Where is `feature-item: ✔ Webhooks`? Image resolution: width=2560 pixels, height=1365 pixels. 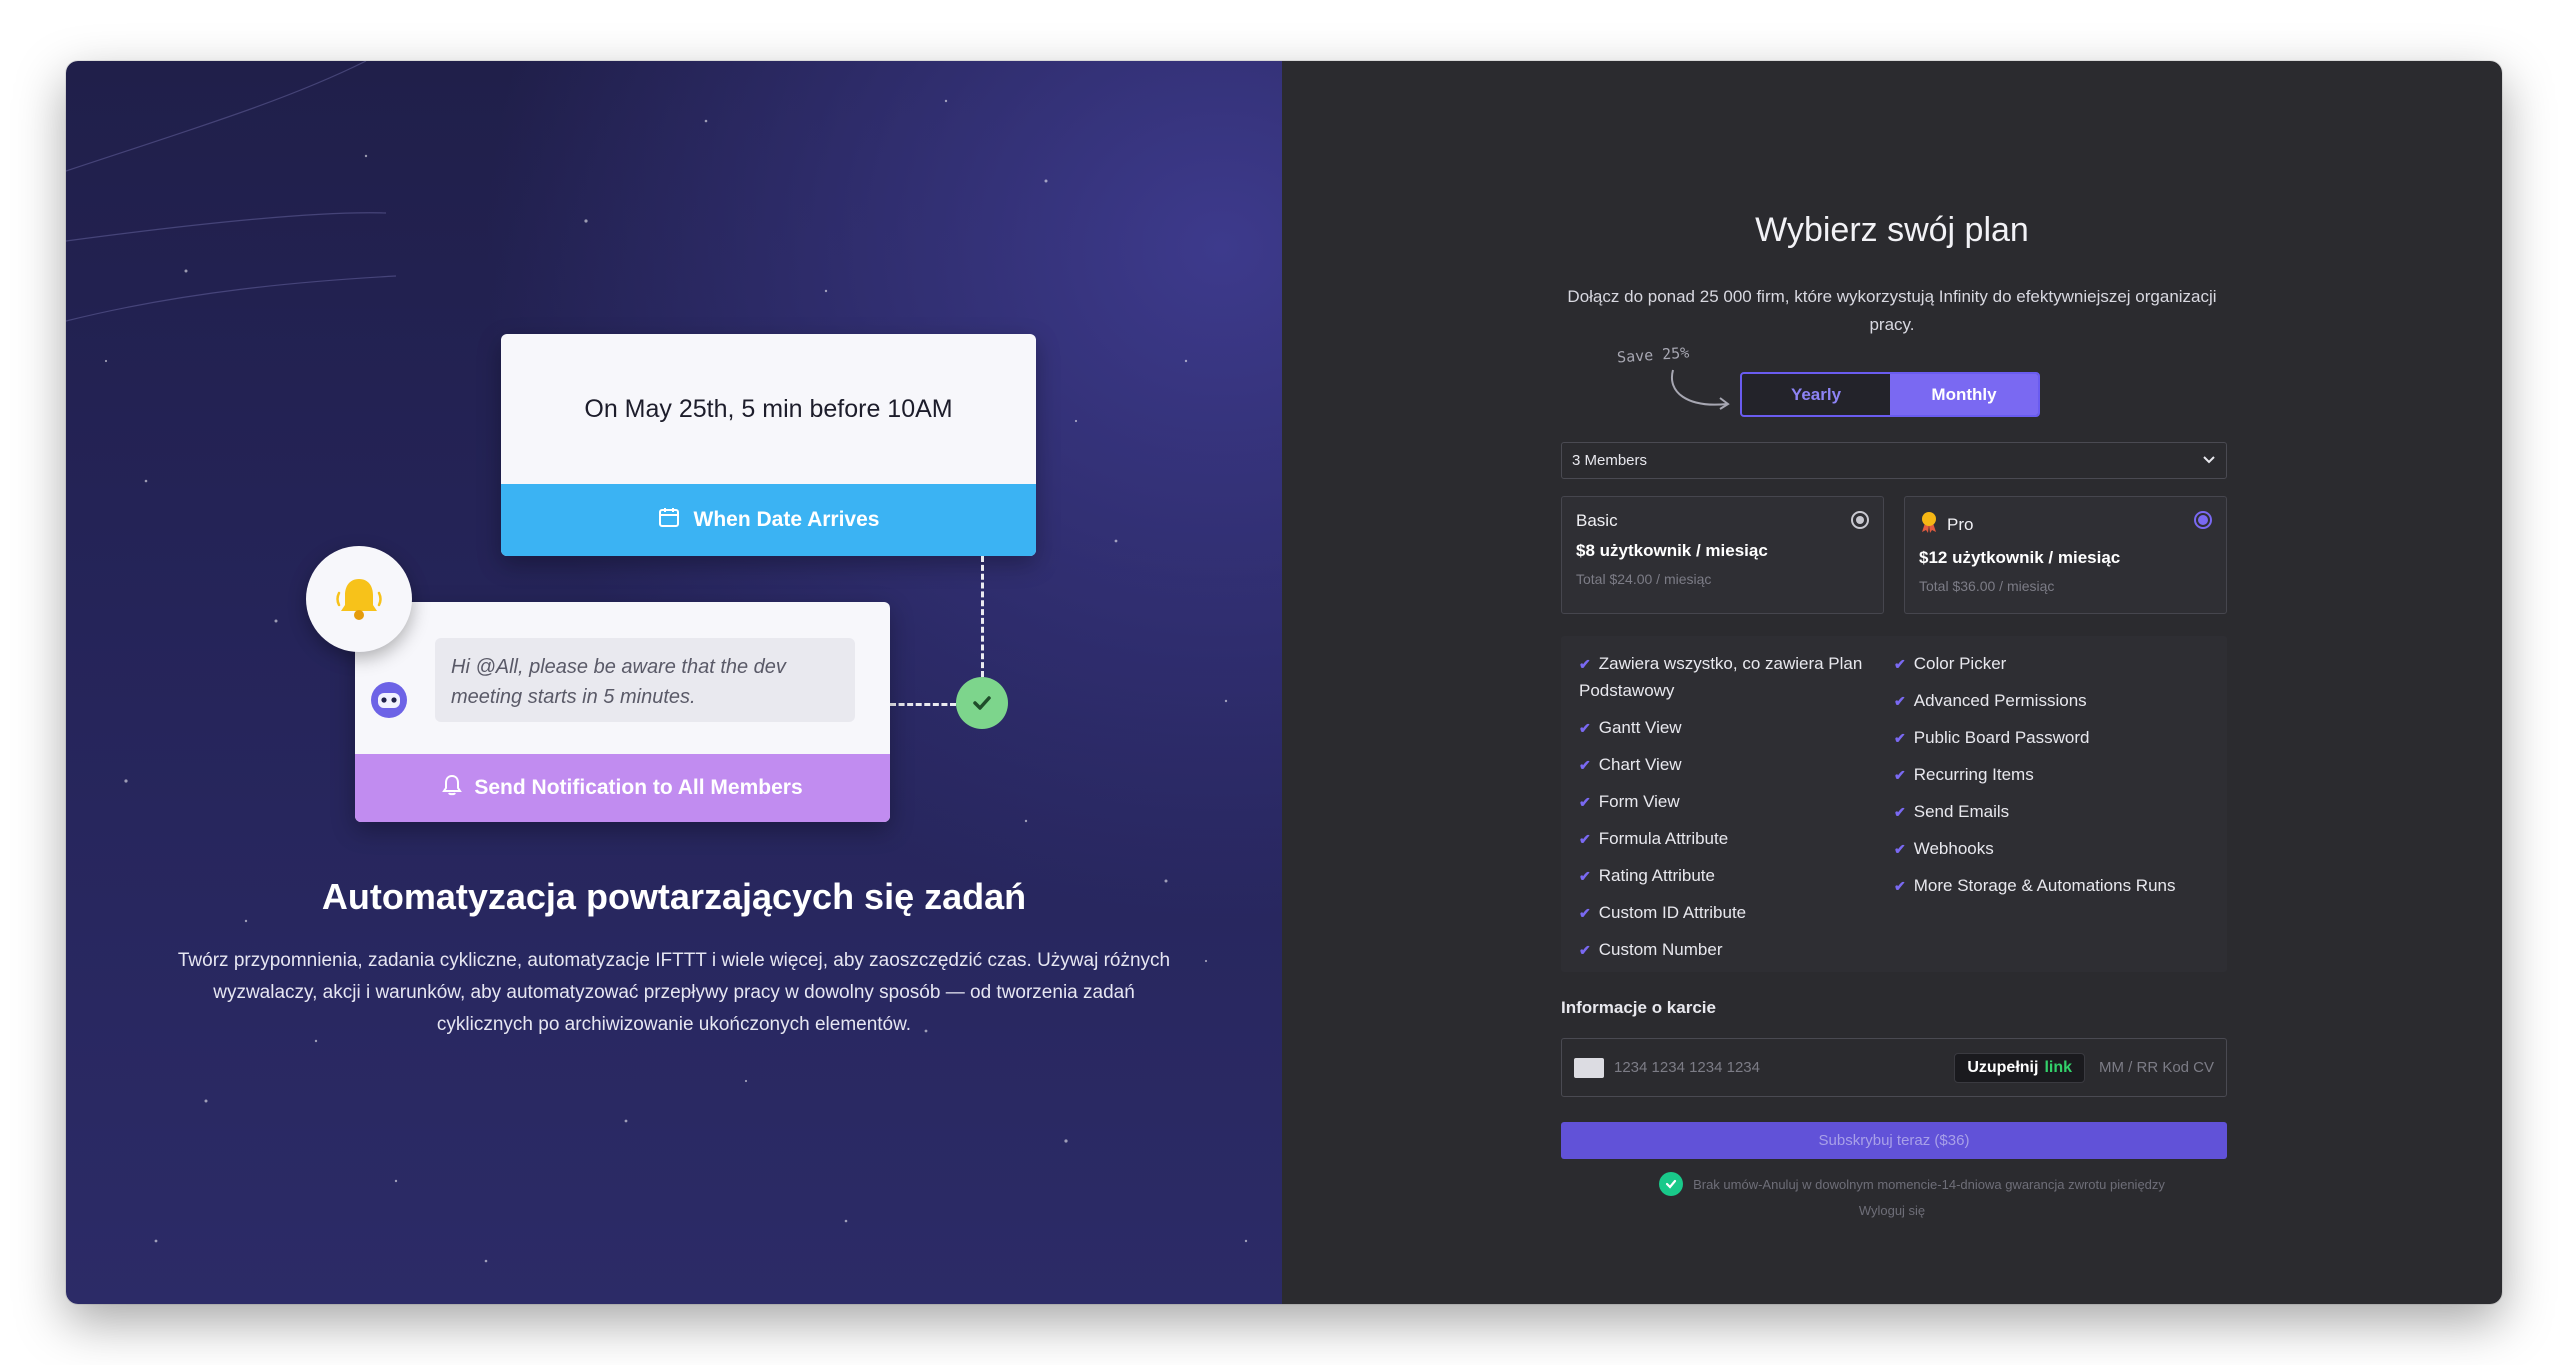 feature-item: ✔ Webhooks is located at coordinates (1944, 848).